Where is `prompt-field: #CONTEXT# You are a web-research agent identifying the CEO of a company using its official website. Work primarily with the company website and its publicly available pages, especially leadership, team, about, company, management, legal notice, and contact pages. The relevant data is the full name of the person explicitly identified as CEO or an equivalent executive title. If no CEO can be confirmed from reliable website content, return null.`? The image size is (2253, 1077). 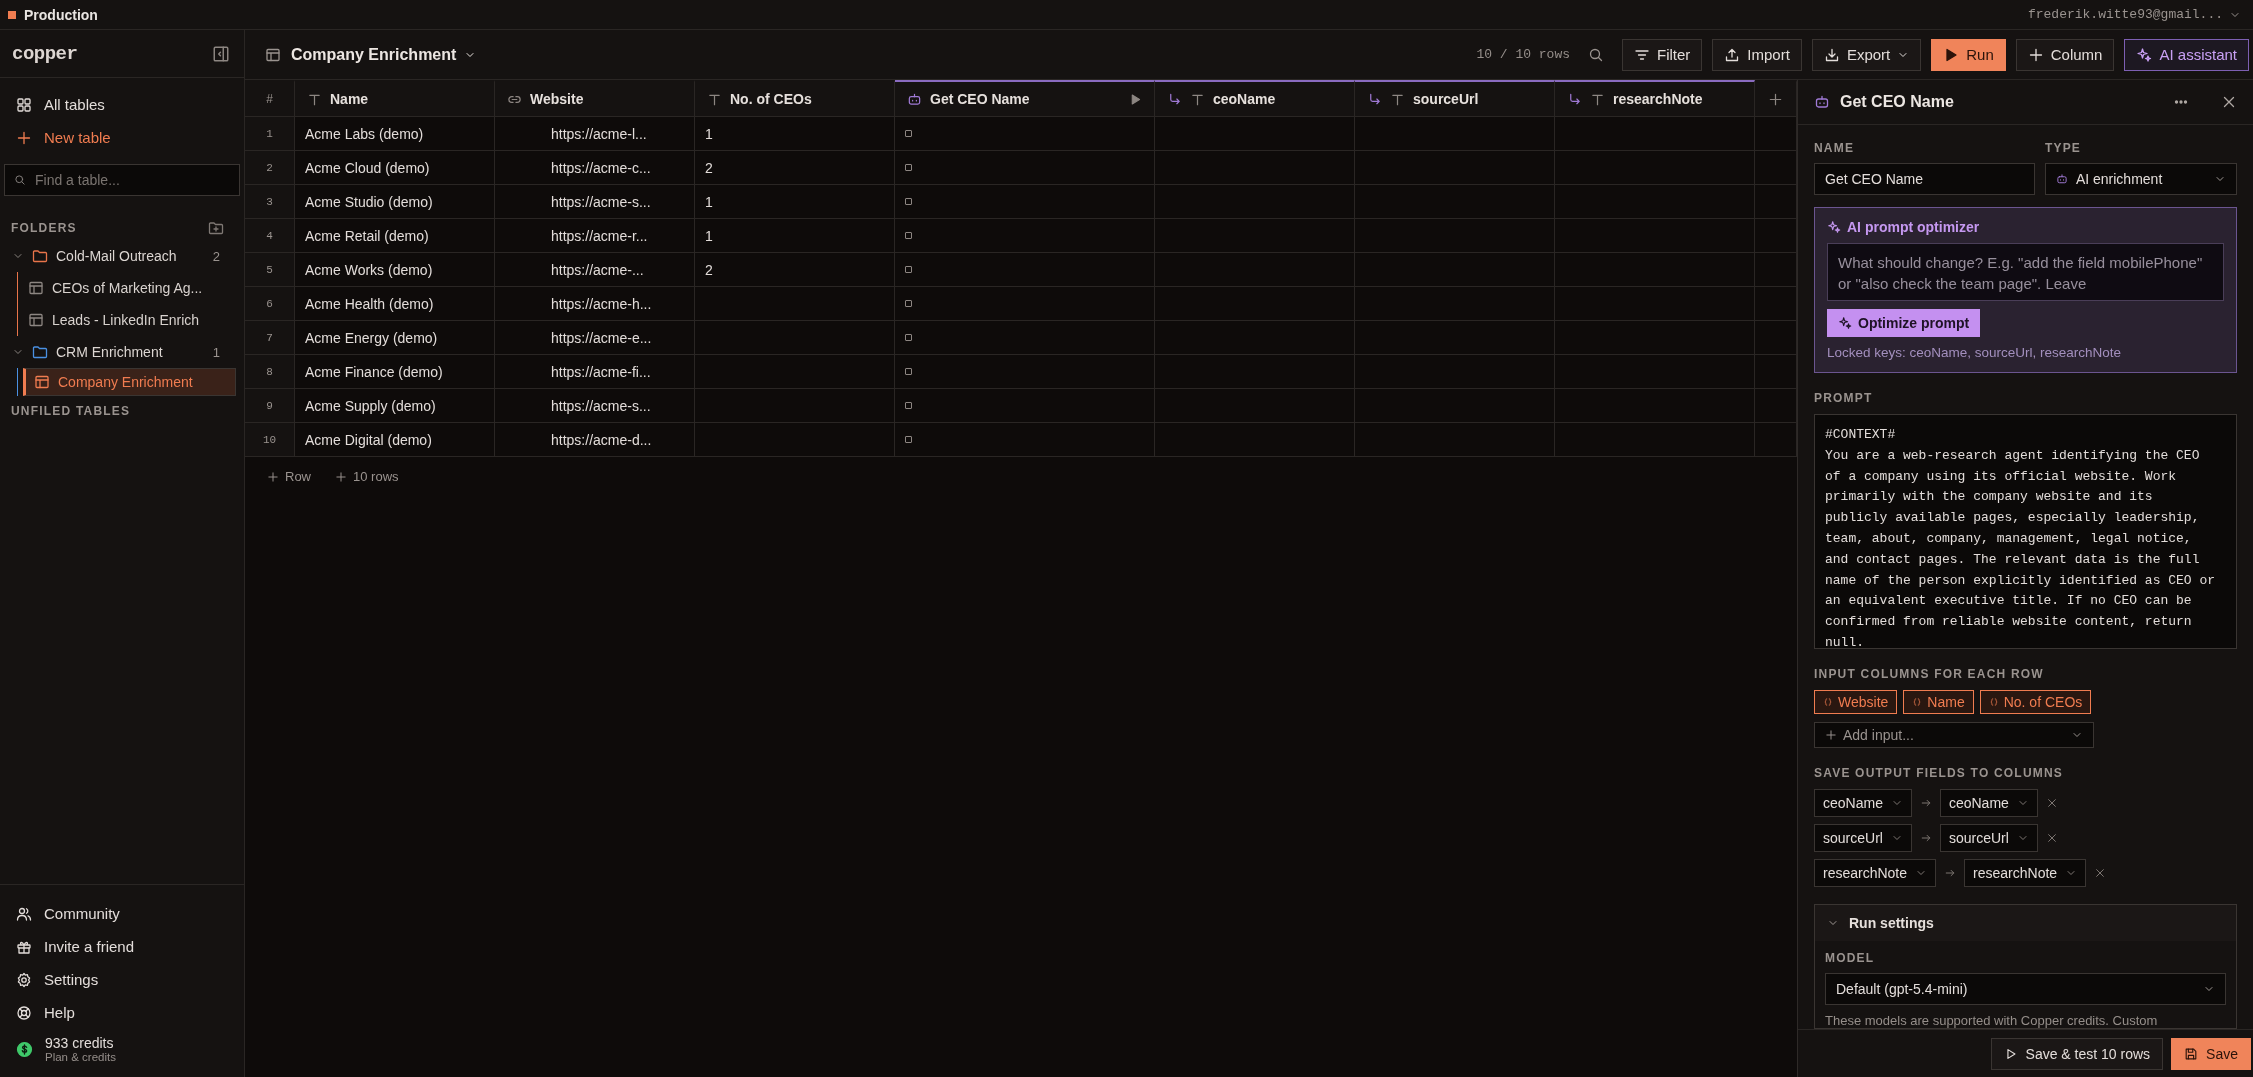 prompt-field: #CONTEXT# You are a web-research agent identifying the CEO of a company using its official website. Work primarily with the company website and its publicly available pages, especially leadership, team, about, company, management, legal notice, and contact pages. The relevant data is the full name of the person explicitly identified as CEO or an equivalent executive title. If no CEO can be confirmed from reliable website content, return null. is located at coordinates (2025, 532).